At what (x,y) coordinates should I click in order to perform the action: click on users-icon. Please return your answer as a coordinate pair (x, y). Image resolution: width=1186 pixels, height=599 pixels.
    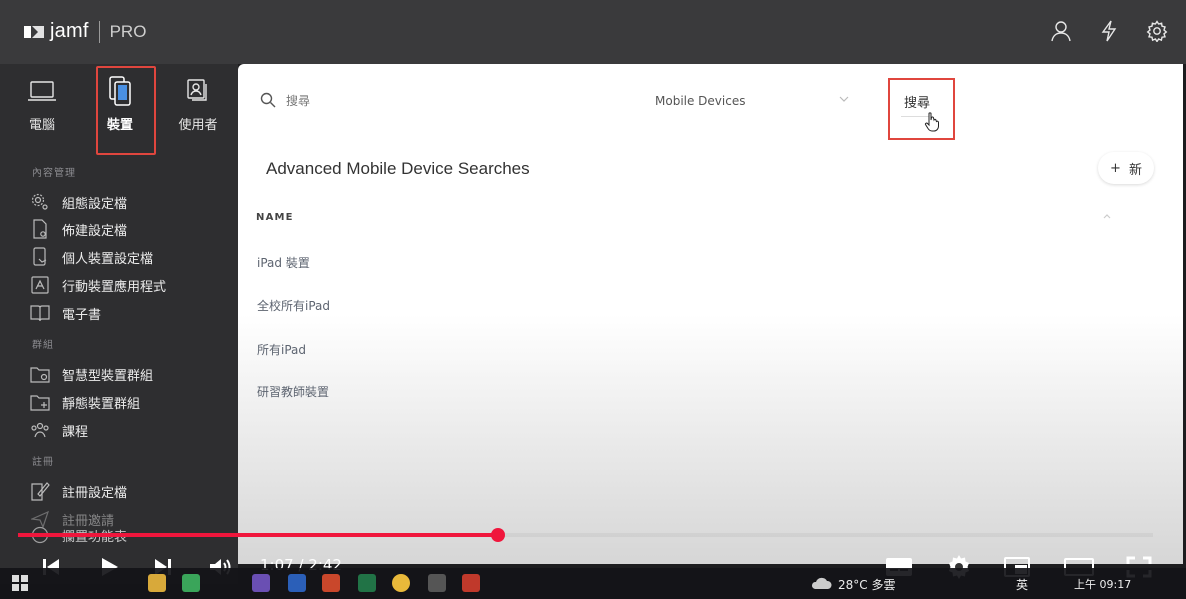
    Looking at the image, I should click on (198, 91).